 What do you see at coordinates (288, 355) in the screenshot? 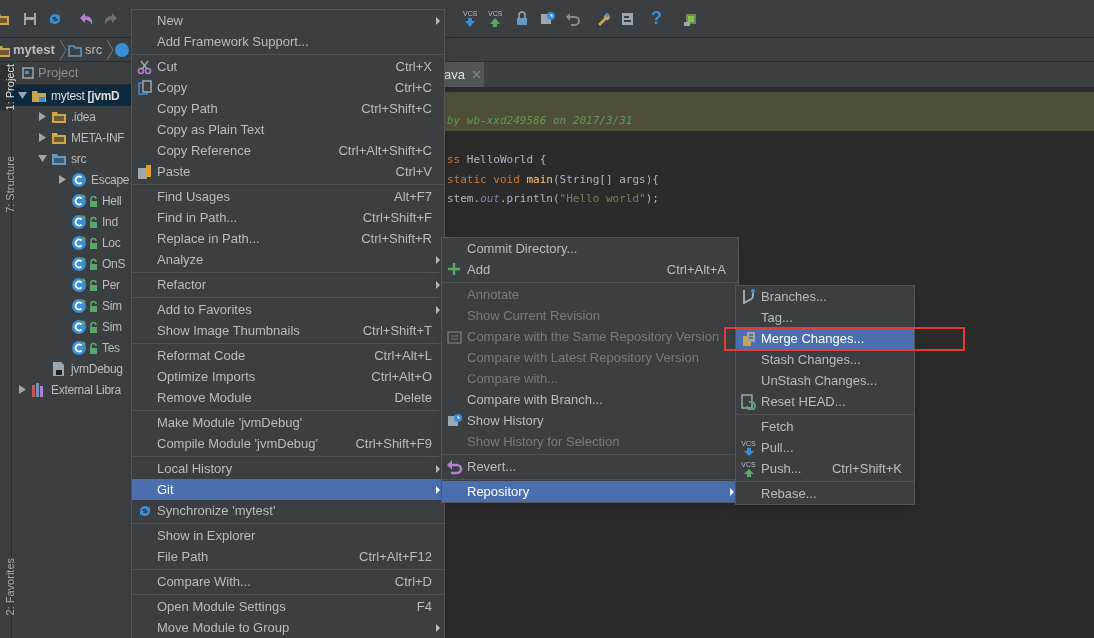
I see `menu-item: Reformat Code Ctrl+Alt+L` at bounding box center [288, 355].